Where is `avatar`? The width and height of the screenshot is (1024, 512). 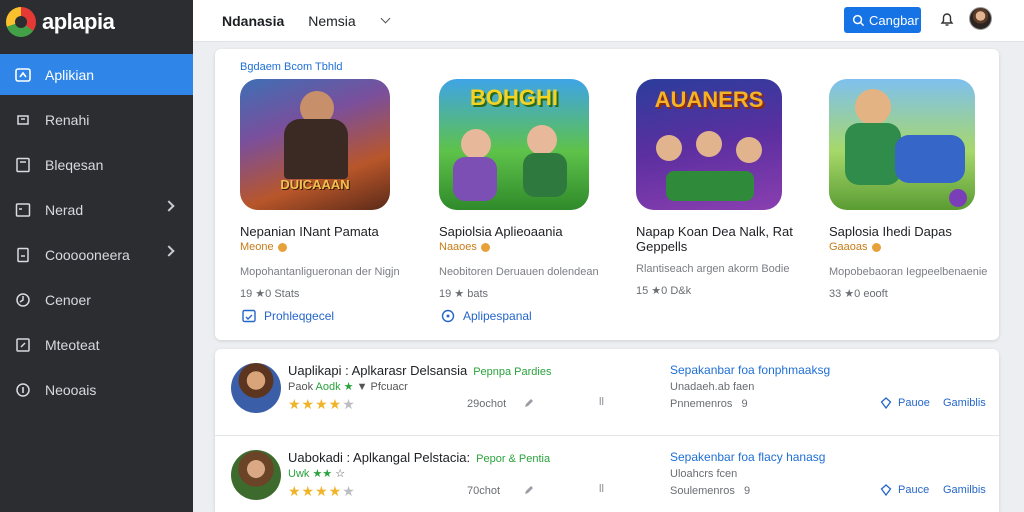 avatar is located at coordinates (980, 18).